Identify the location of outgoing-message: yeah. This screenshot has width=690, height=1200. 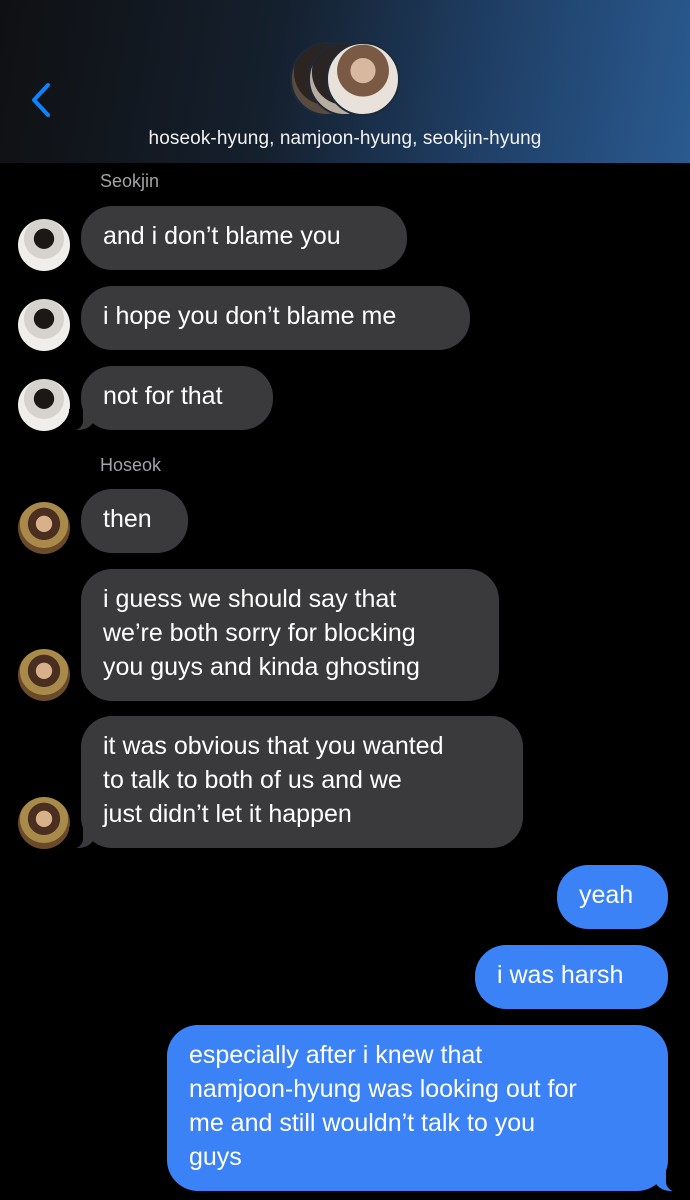
(612, 897).